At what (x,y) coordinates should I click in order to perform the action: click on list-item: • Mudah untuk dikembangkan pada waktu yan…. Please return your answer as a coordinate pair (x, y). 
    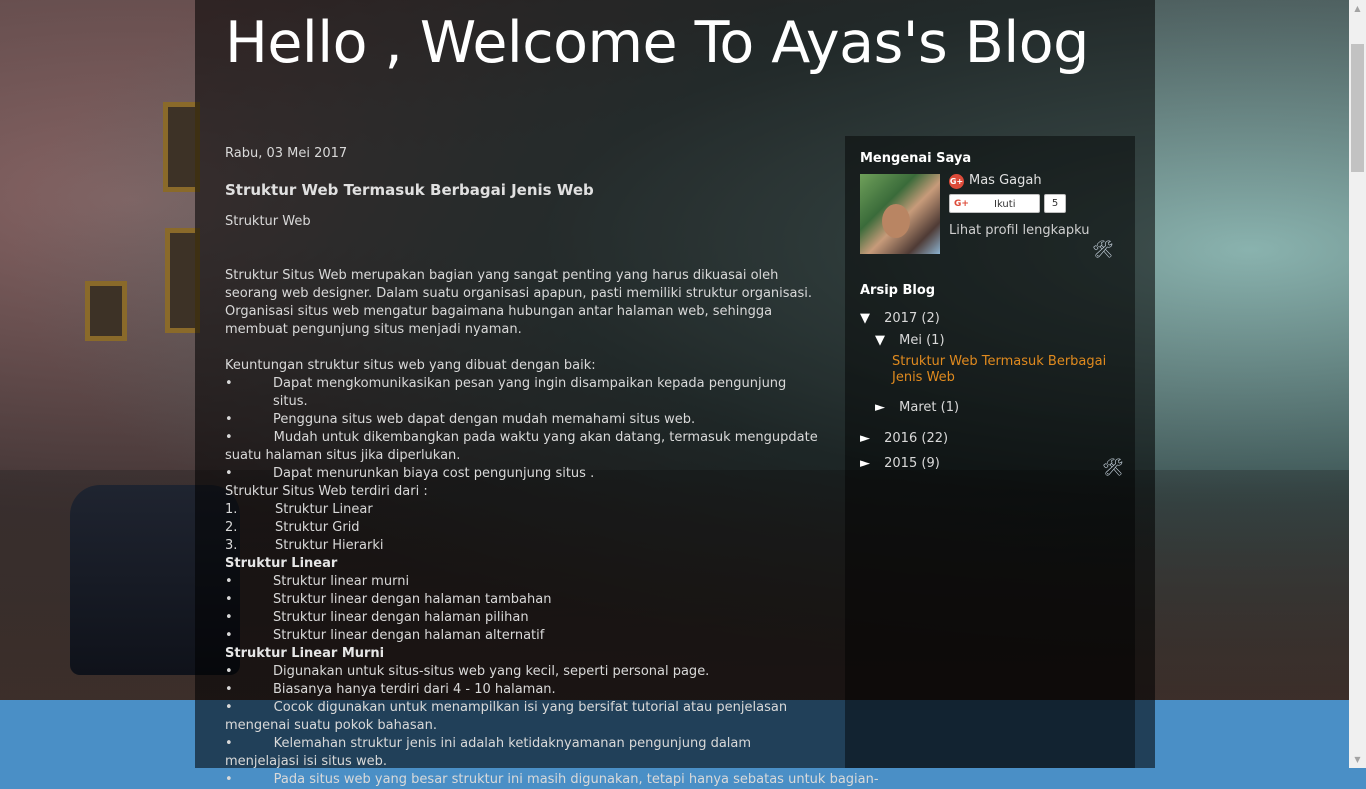
    Looking at the image, I should click on (521, 446).